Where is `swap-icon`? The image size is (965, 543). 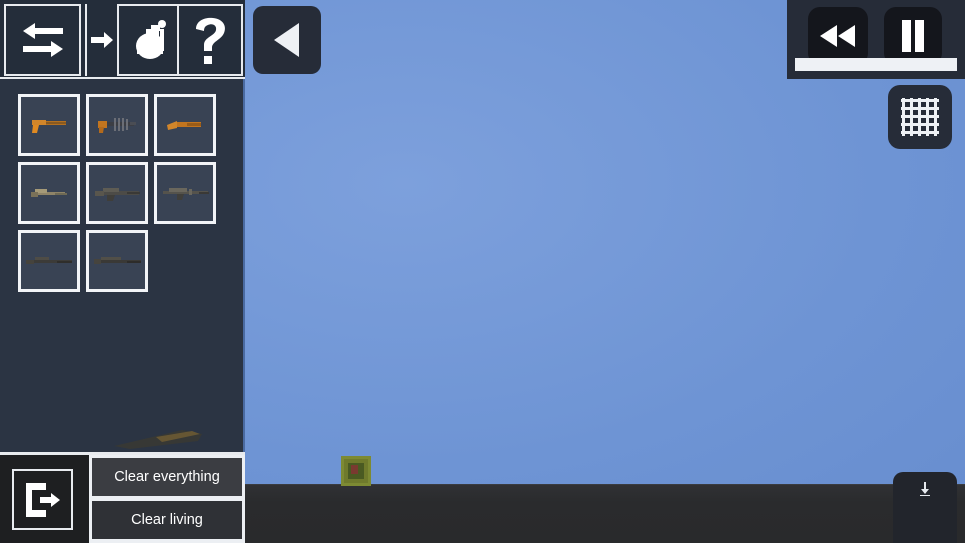 swap-icon is located at coordinates (42, 40).